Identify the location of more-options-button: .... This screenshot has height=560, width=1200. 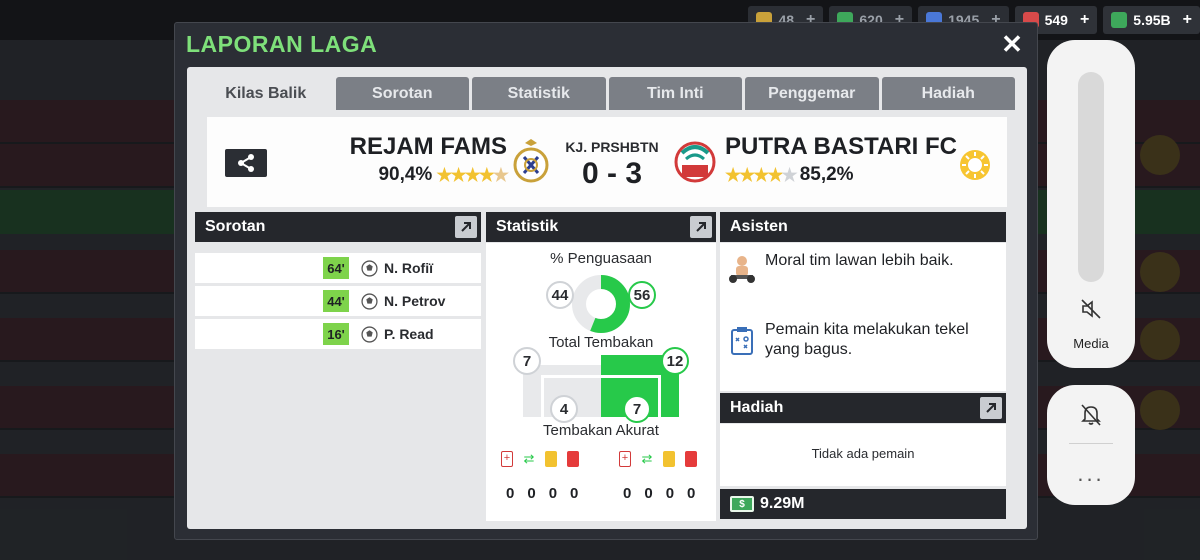
(1091, 474).